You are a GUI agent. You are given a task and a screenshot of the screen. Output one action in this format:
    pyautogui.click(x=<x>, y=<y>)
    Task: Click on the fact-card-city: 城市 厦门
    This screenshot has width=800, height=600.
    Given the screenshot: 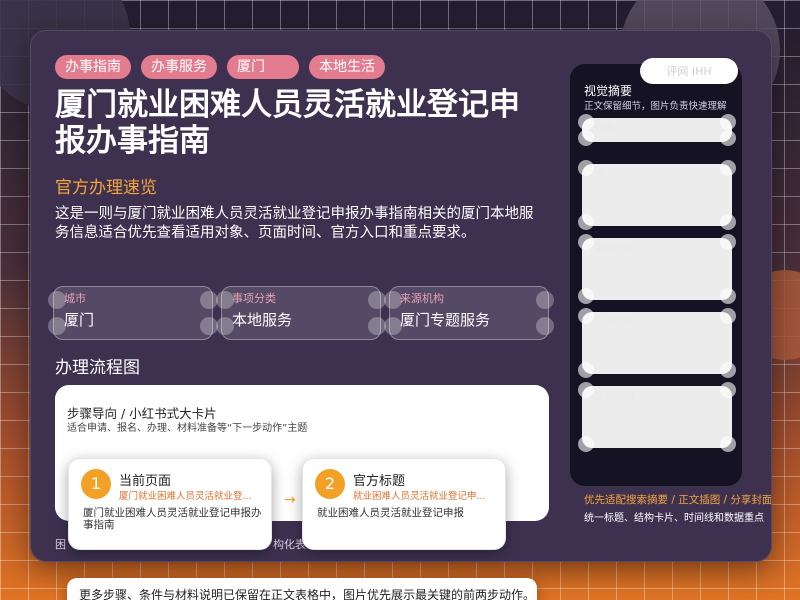 What is the action you would take?
    pyautogui.click(x=133, y=313)
    